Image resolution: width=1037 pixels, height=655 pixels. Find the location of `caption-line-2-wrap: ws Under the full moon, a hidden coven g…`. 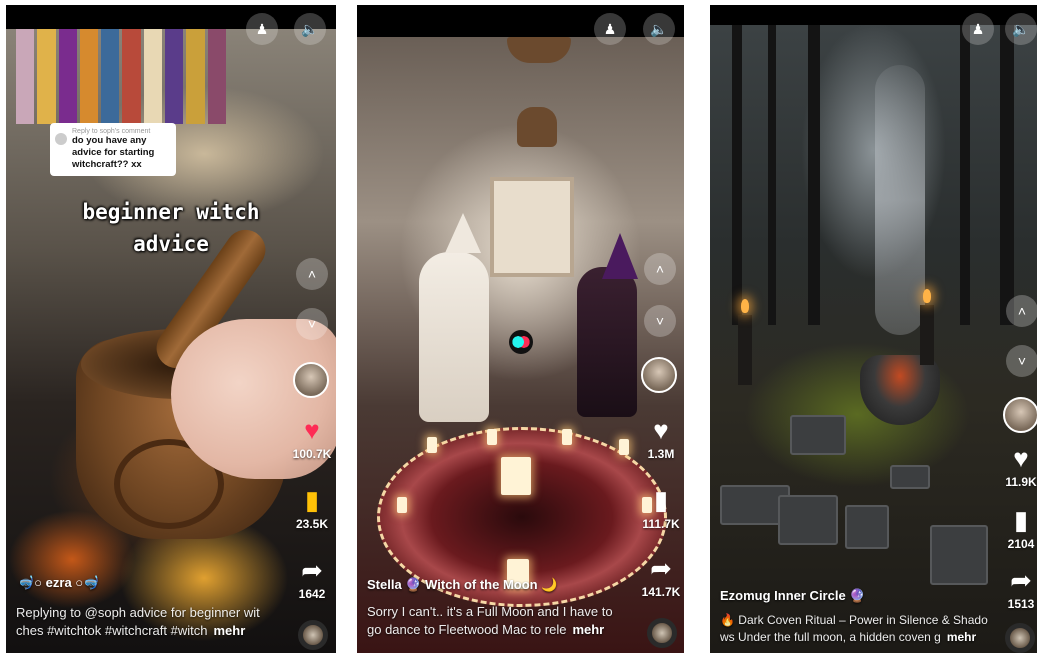

caption-line-2-wrap: ws Under the full moon, a hidden coven g… is located at coordinates (861, 637).